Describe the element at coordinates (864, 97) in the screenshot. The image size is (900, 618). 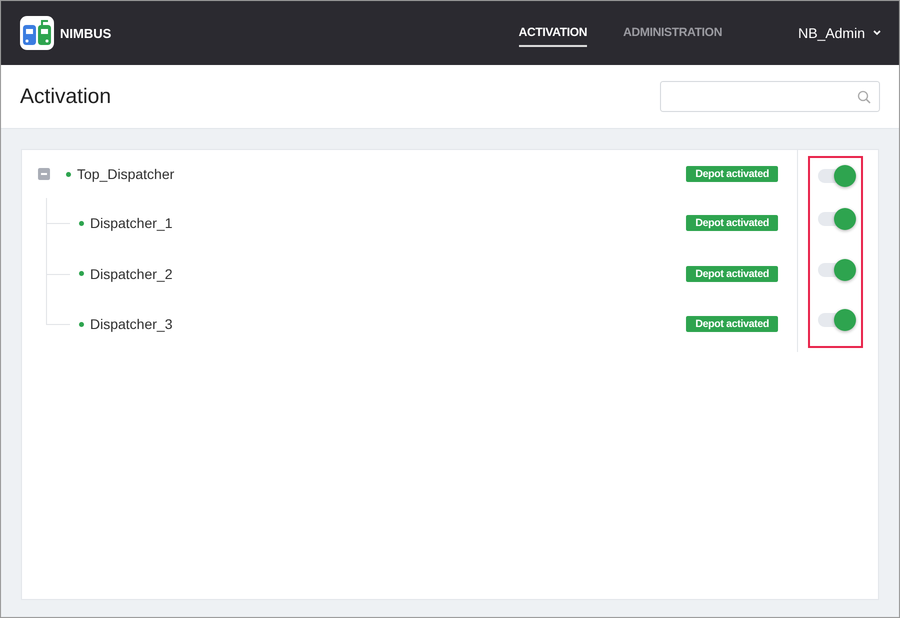
I see `search-icon` at that location.